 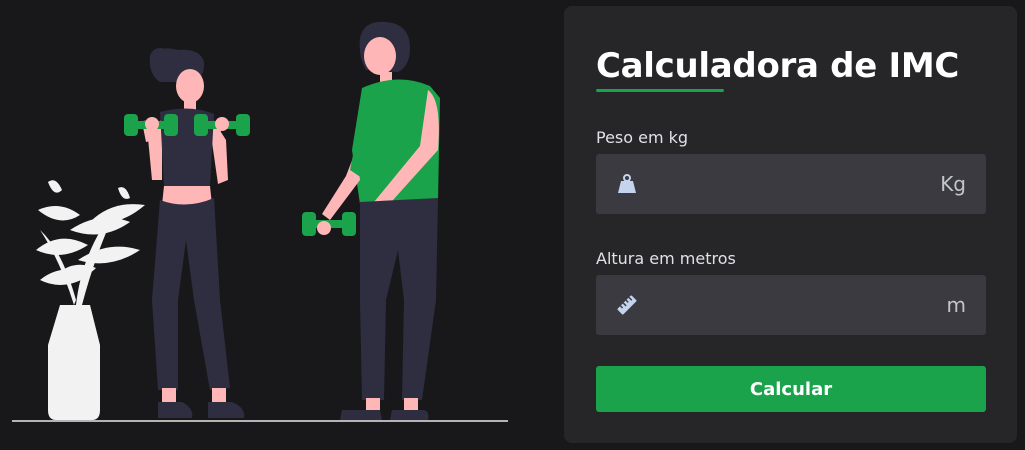 What do you see at coordinates (953, 184) in the screenshot?
I see `weight-unit: Kg` at bounding box center [953, 184].